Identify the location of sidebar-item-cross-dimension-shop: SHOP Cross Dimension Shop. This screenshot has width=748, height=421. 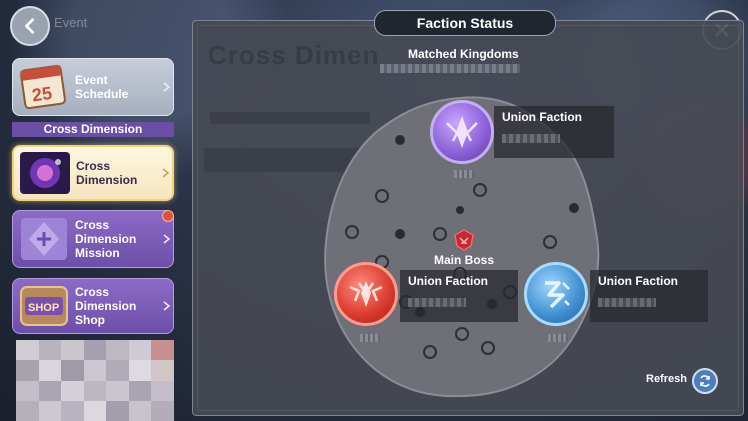
(93, 306).